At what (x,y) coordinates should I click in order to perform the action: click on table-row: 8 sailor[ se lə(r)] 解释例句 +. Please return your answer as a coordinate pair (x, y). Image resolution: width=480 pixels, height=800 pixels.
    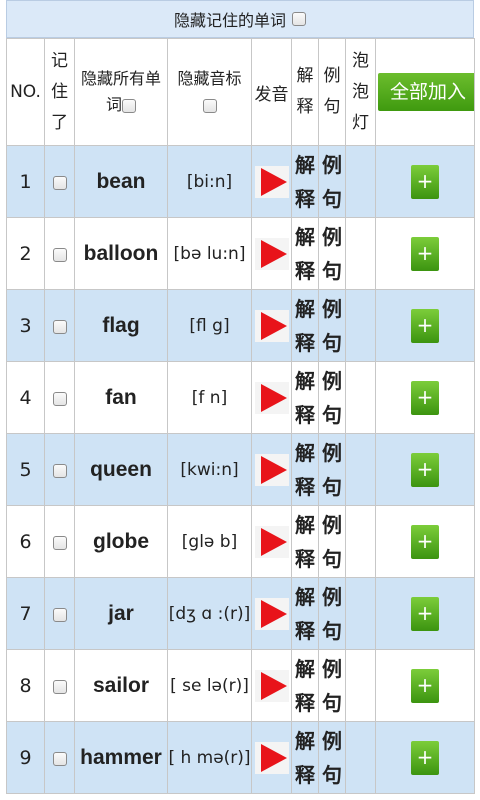
    Looking at the image, I should click on (240, 685).